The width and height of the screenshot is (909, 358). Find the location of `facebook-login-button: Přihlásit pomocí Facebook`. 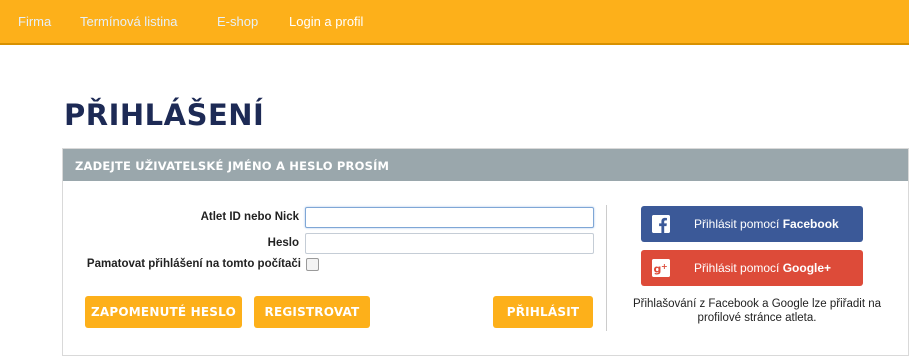

facebook-login-button: Přihlásit pomocí Facebook is located at coordinates (752, 224).